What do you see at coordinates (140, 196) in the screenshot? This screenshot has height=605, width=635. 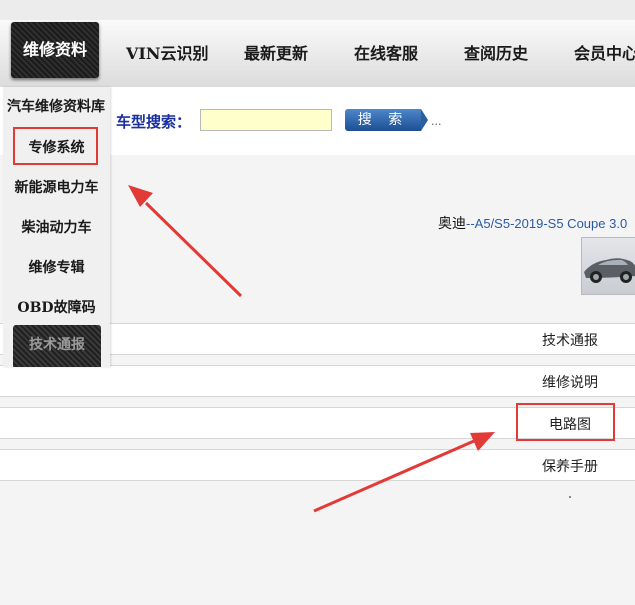 I see `arrow-head-left` at bounding box center [140, 196].